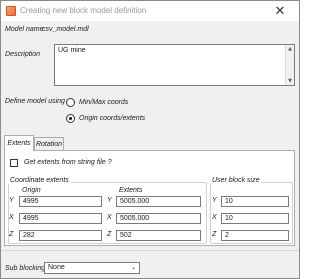  Describe the element at coordinates (280, 11) in the screenshot. I see `close-button: ✕` at that location.